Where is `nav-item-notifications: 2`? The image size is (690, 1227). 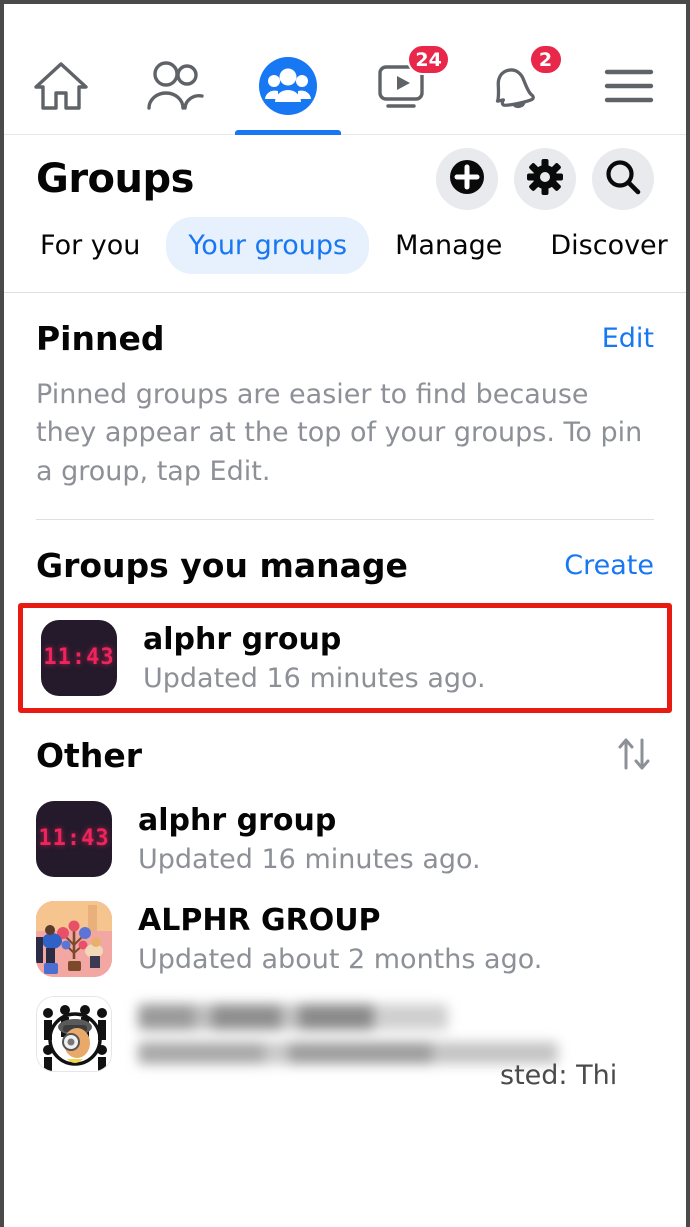 nav-item-notifications: 2 is located at coordinates (516, 69).